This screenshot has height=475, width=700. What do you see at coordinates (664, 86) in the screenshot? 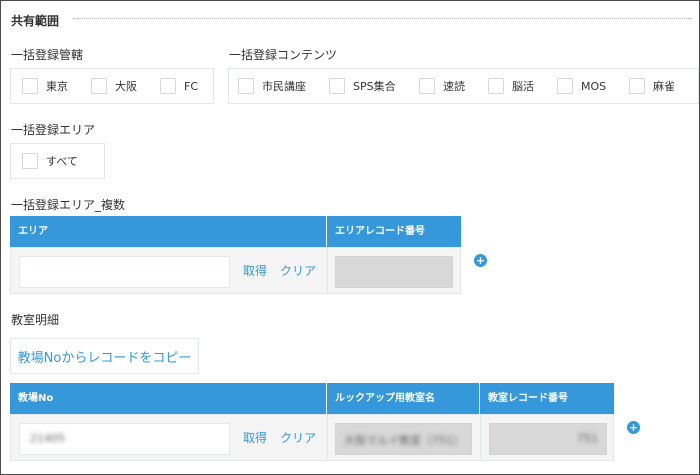
I see `checkbox-label: 麻雀` at bounding box center [664, 86].